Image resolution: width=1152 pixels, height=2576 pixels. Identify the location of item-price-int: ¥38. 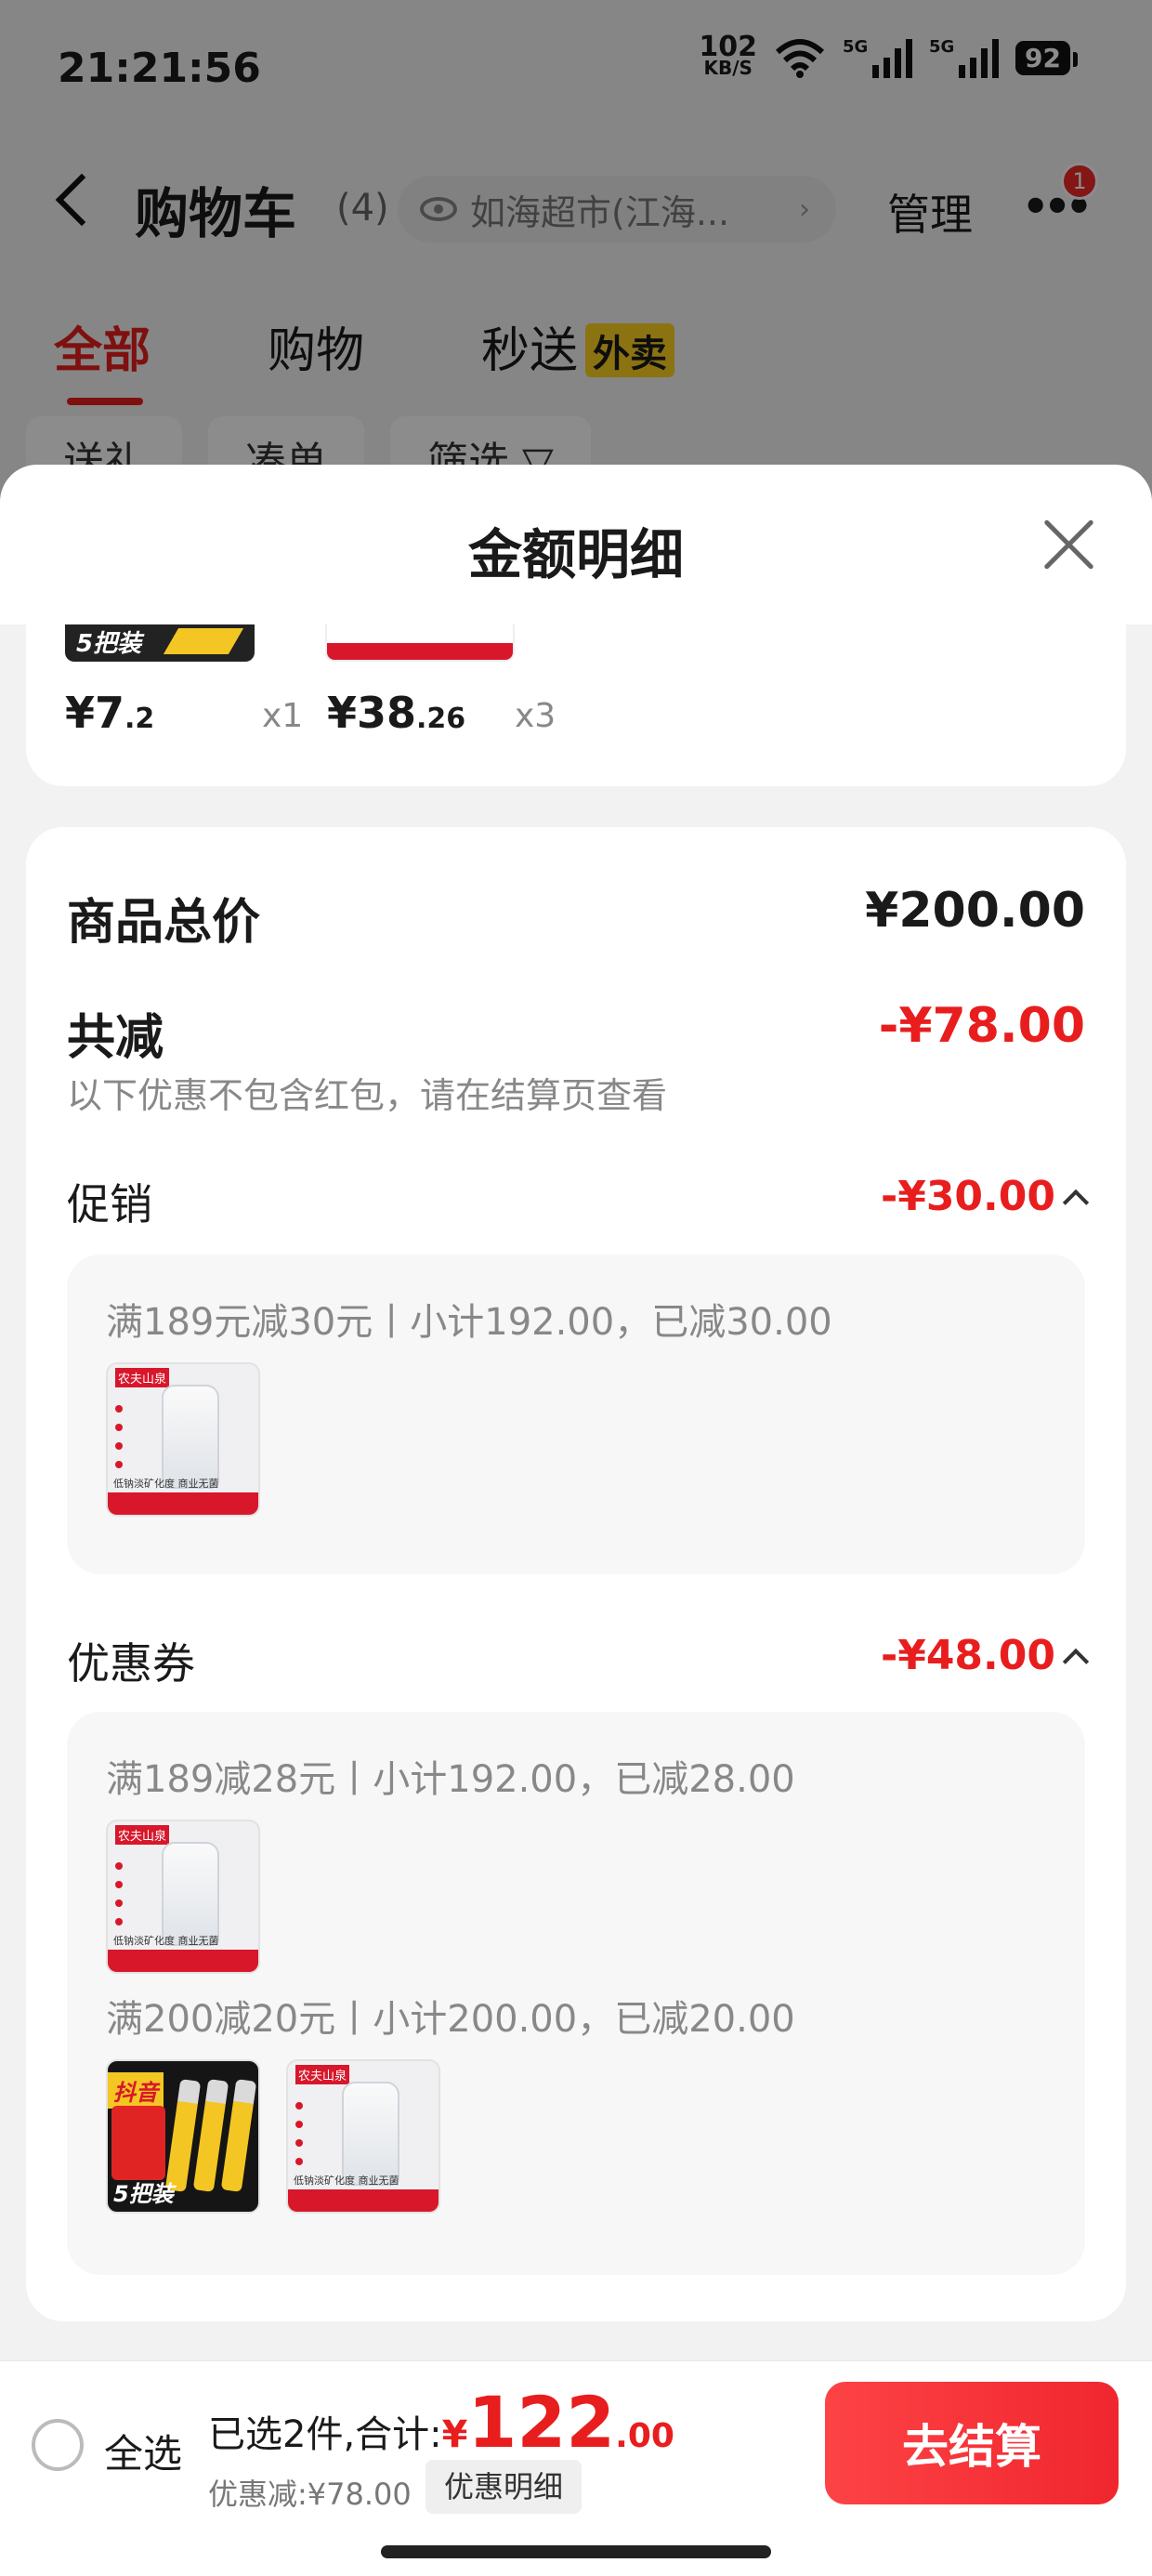
(372, 713).